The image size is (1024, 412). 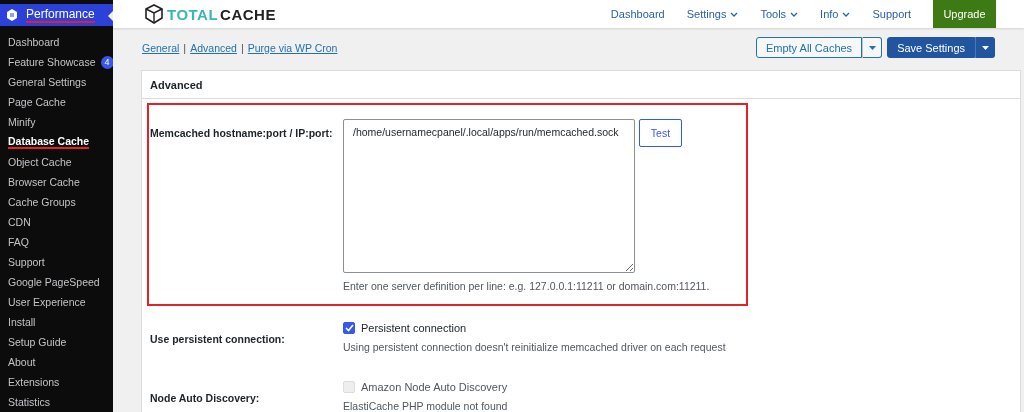 I want to click on action-button: Empty All Caches, so click(x=809, y=47).